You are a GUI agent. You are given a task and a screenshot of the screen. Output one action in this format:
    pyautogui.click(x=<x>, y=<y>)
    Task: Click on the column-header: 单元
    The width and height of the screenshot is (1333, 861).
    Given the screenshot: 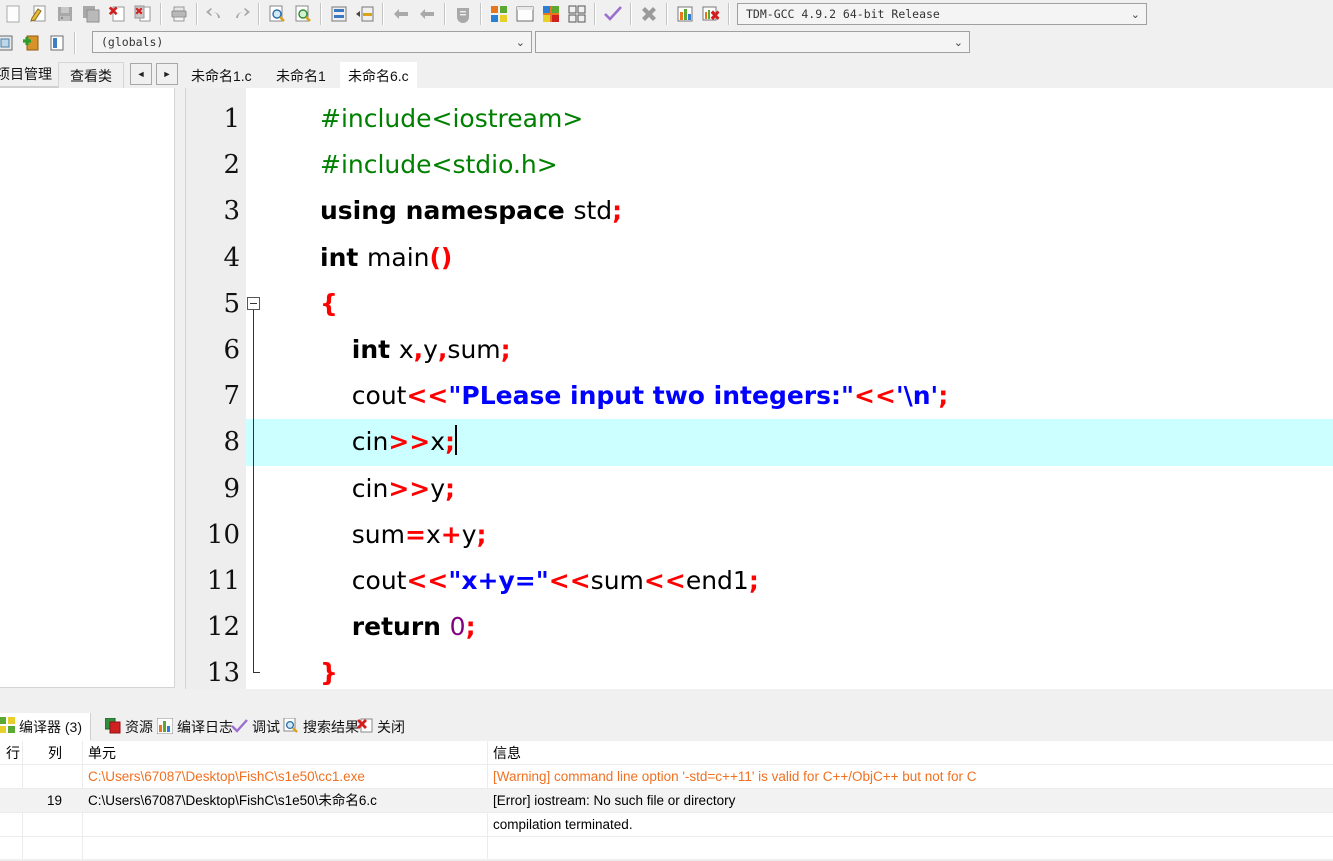 What is the action you would take?
    pyautogui.click(x=282, y=753)
    